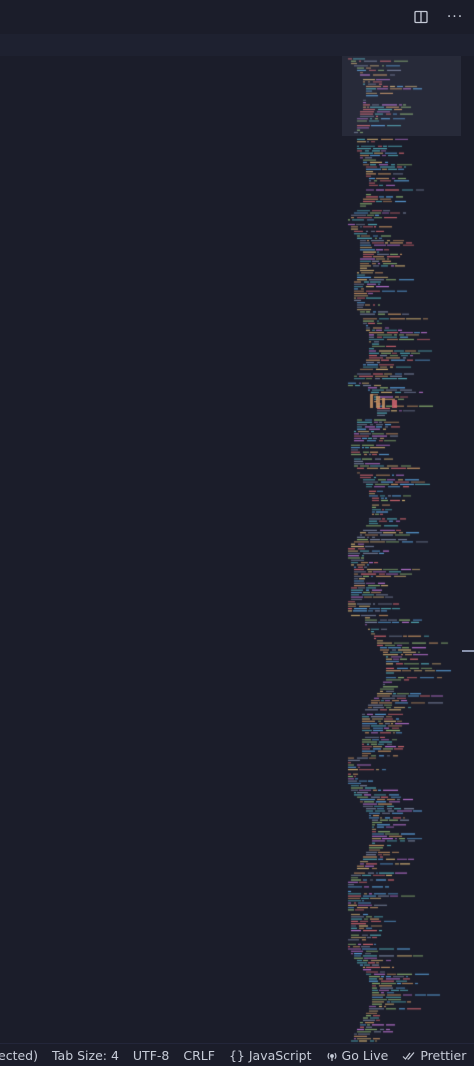 The height and width of the screenshot is (1066, 474). I want to click on status-go-live: Go Live, so click(357, 1055).